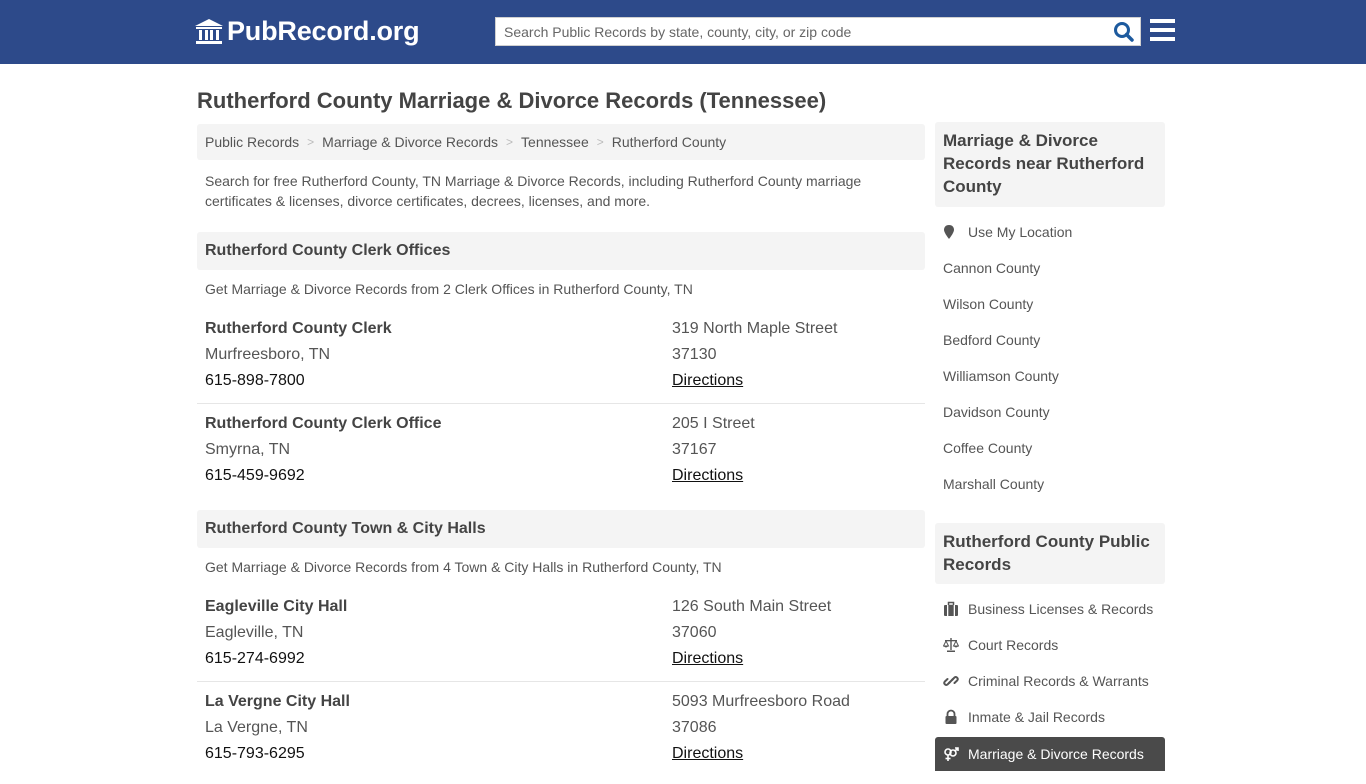  I want to click on sidebar-item-business-licenses: Business Licenses & Records, so click(1048, 609).